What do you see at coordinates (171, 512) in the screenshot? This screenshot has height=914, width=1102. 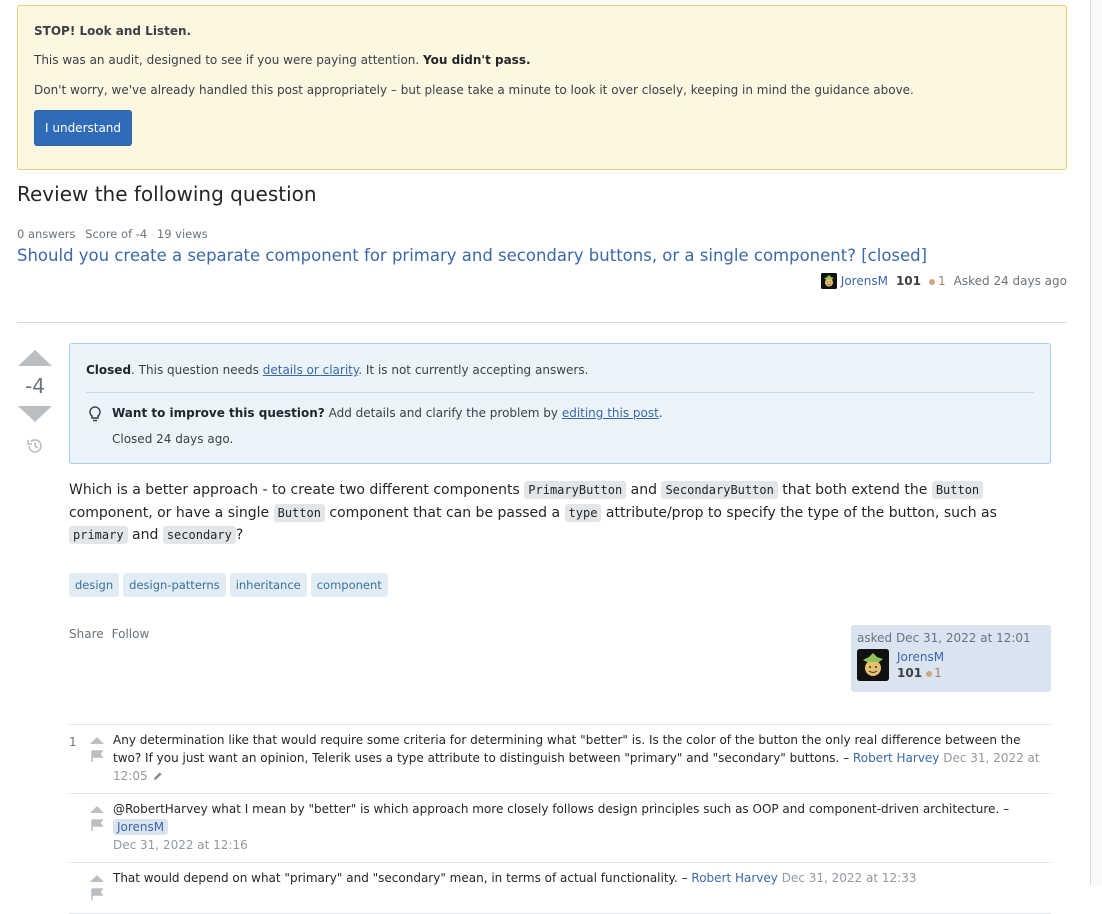 I see `body-text: component, or have a single` at bounding box center [171, 512].